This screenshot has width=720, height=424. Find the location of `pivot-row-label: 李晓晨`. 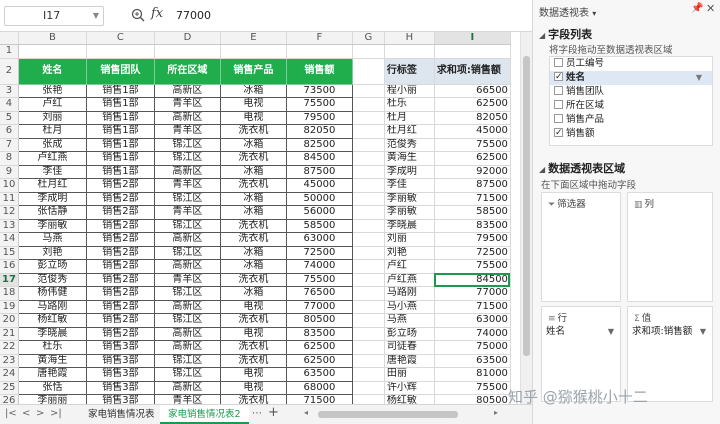

pivot-row-label: 李晓晨 is located at coordinates (409, 226).